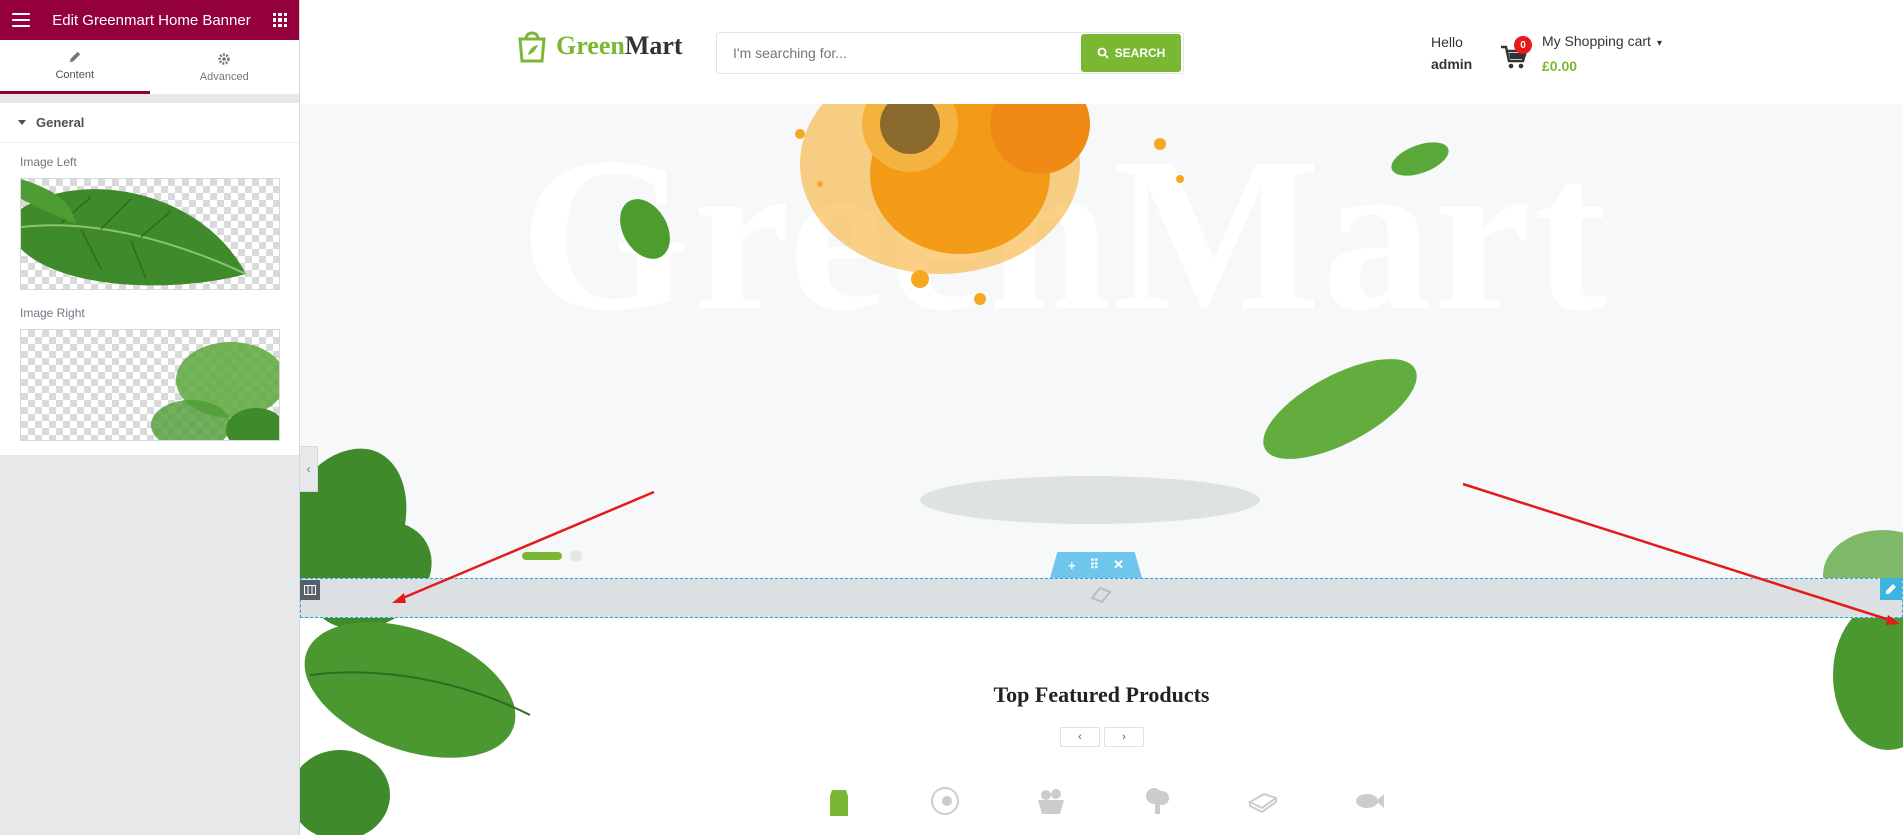 This screenshot has height=835, width=1903. Describe the element at coordinates (839, 801) in the screenshot. I see `milk-carton-icon` at that location.